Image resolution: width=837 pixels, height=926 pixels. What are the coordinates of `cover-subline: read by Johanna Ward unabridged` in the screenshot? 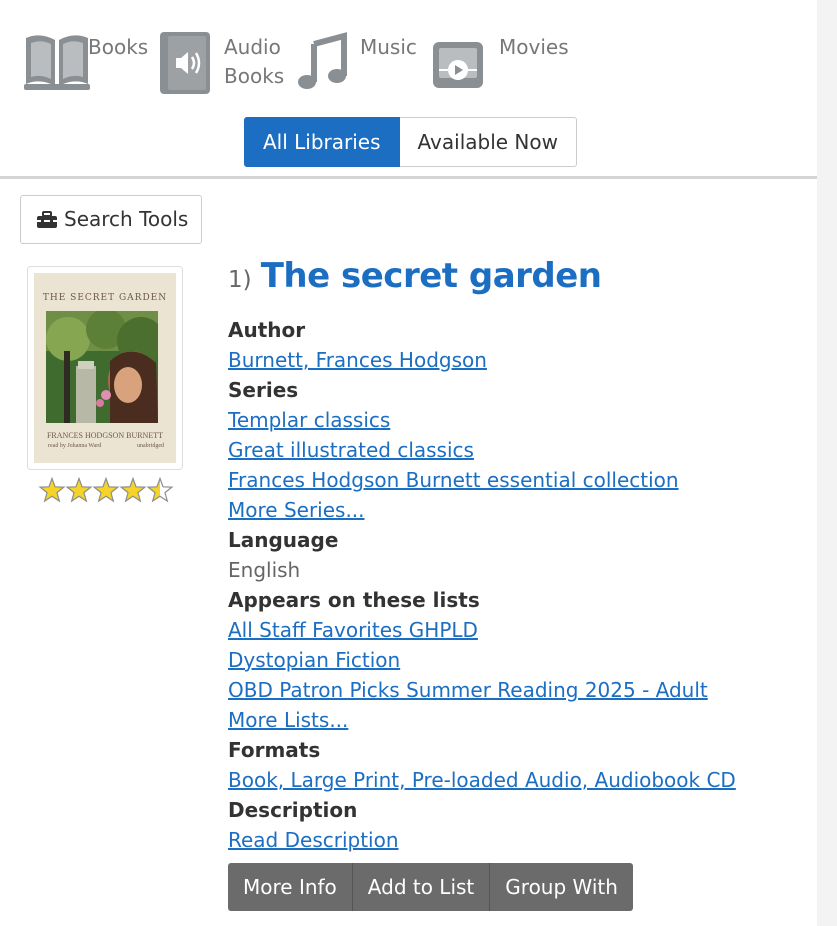 It's located at (106, 446).